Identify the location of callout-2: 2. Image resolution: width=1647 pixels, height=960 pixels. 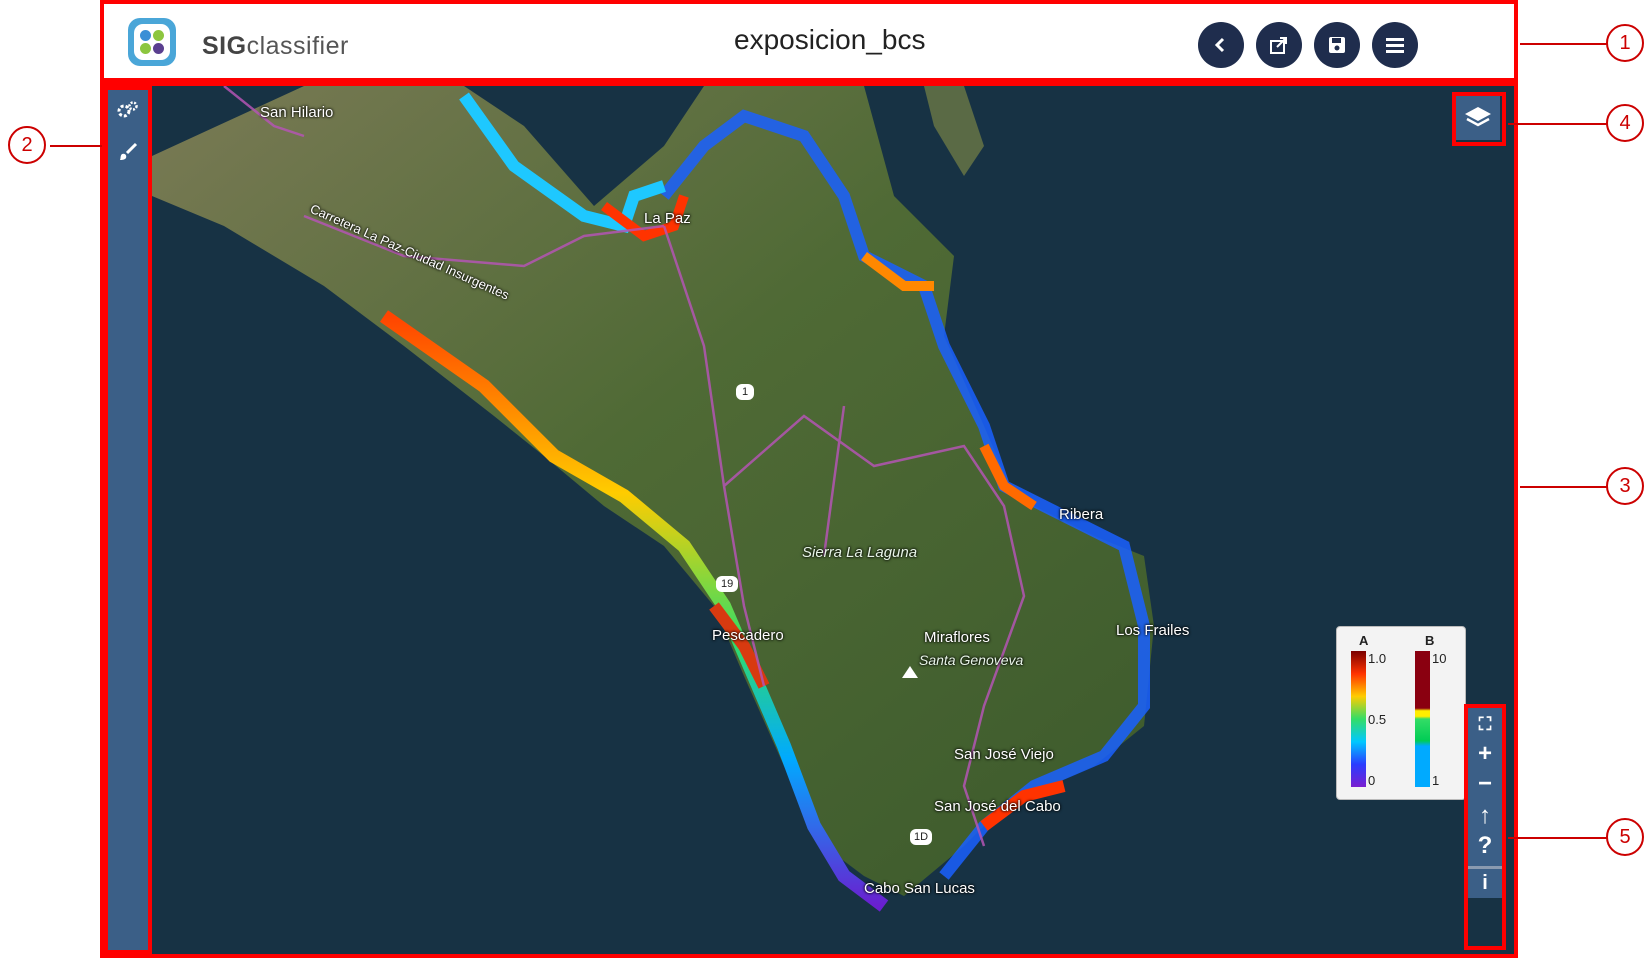
(27, 145).